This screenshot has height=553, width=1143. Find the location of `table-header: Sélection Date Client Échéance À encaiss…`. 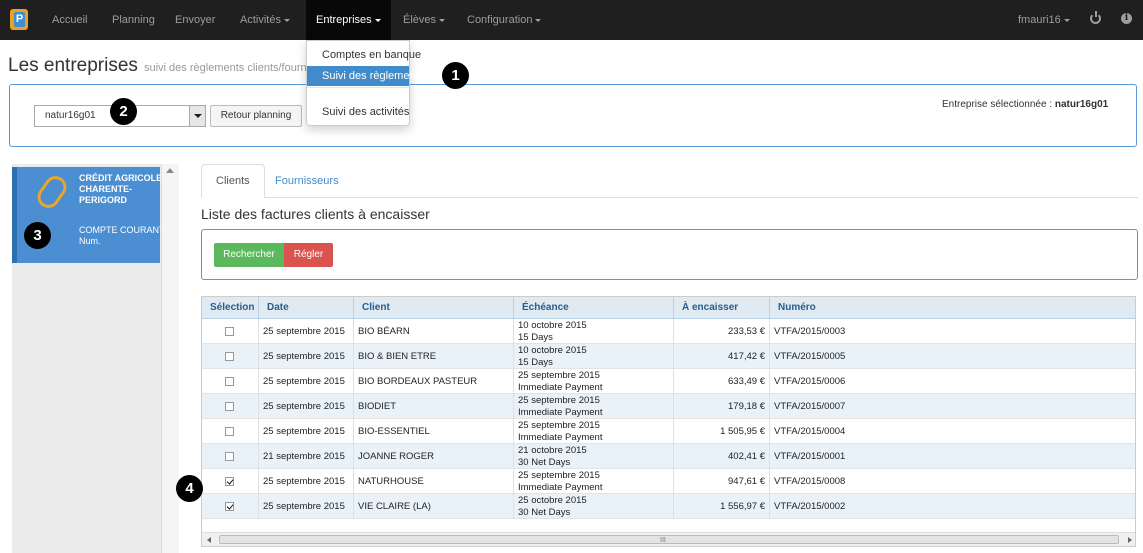

table-header: Sélection Date Client Échéance À encaiss… is located at coordinates (668, 308).